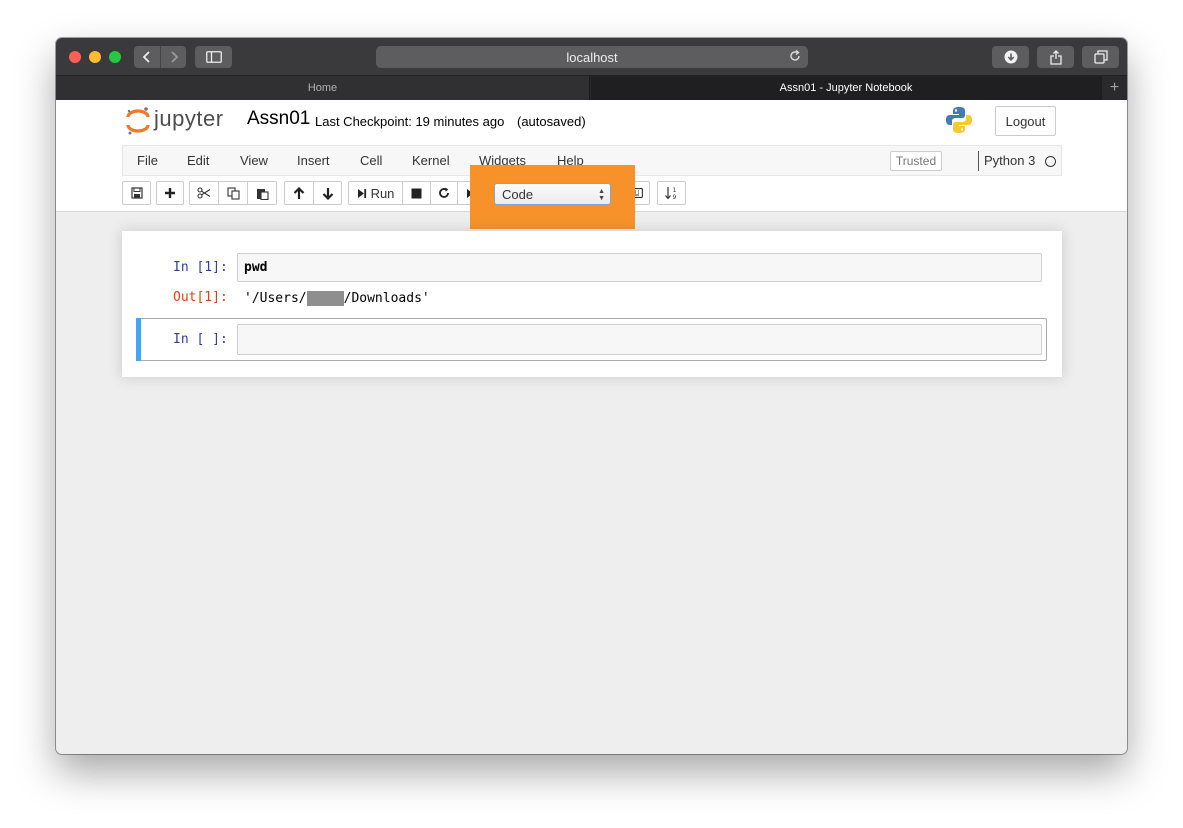  Describe the element at coordinates (639, 267) in the screenshot. I see `code-input: pwd` at that location.